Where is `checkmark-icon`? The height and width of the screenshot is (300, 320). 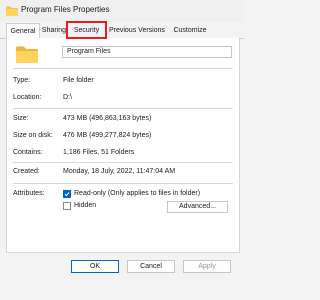
checkmark-icon is located at coordinates (67, 194).